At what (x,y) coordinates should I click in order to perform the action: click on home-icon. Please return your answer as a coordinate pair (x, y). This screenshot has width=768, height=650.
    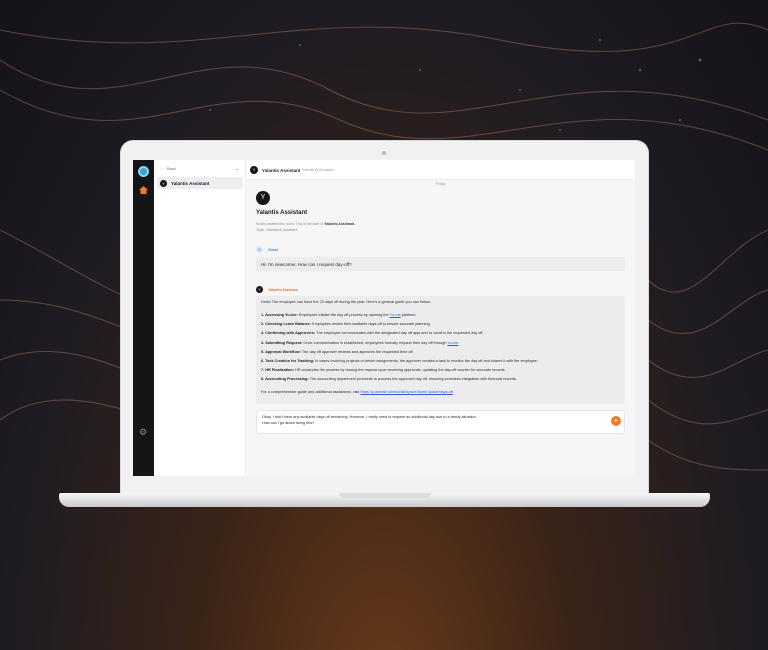
    Looking at the image, I should click on (143, 190).